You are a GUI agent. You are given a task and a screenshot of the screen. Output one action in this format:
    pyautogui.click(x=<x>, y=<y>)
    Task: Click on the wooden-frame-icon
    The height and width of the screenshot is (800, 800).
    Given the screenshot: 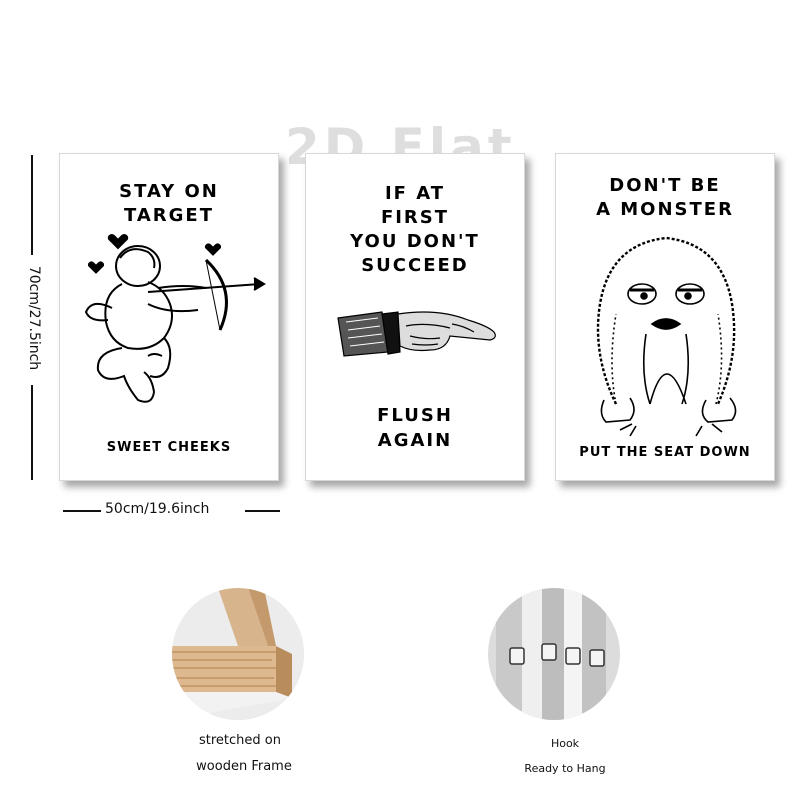 What is the action you would take?
    pyautogui.click(x=238, y=654)
    